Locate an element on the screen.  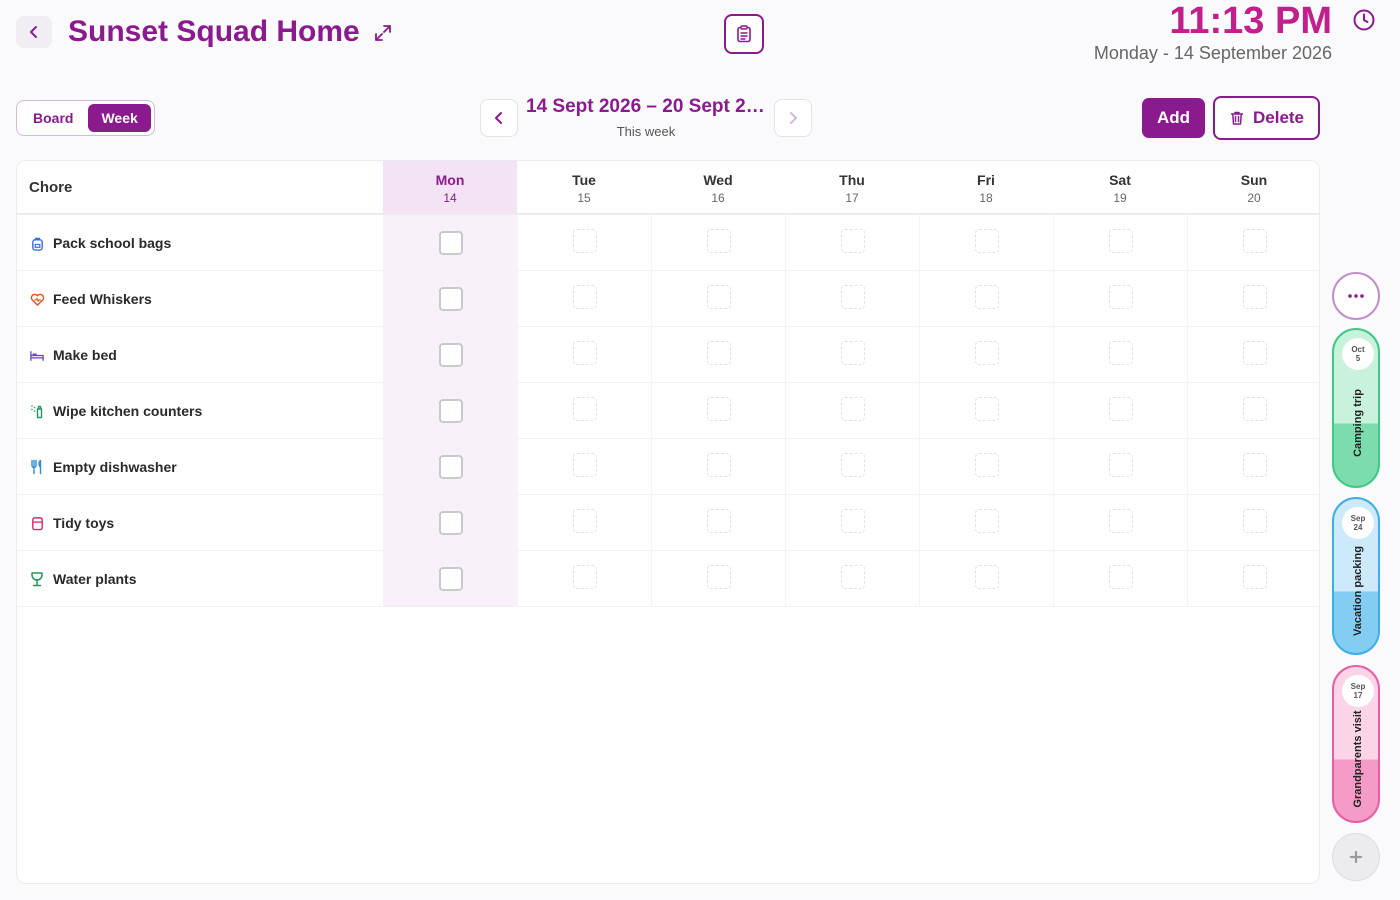
event-label: Grandparents visit is located at coordinates (1358, 759).